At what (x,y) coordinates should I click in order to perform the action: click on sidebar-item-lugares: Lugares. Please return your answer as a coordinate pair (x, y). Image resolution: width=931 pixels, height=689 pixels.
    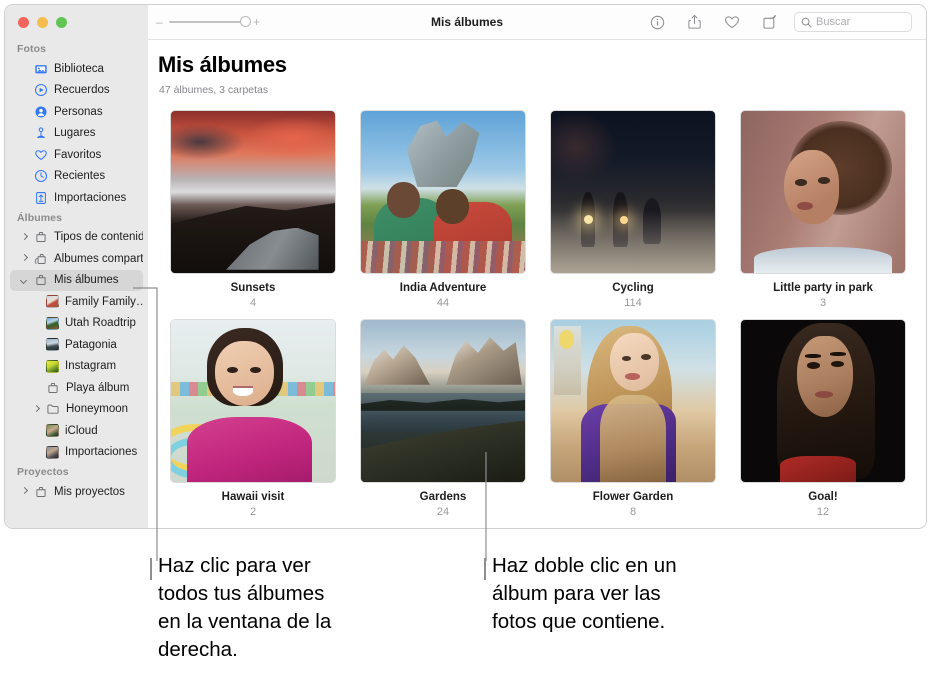
    Looking at the image, I should click on (76, 134).